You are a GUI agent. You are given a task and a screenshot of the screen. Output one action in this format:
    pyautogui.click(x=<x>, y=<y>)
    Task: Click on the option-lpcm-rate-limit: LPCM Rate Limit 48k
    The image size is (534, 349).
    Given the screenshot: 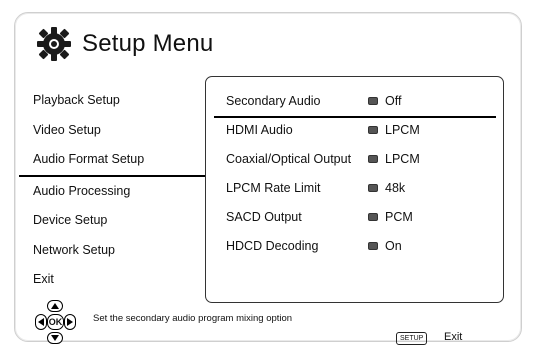 What is the action you would take?
    pyautogui.click(x=315, y=188)
    